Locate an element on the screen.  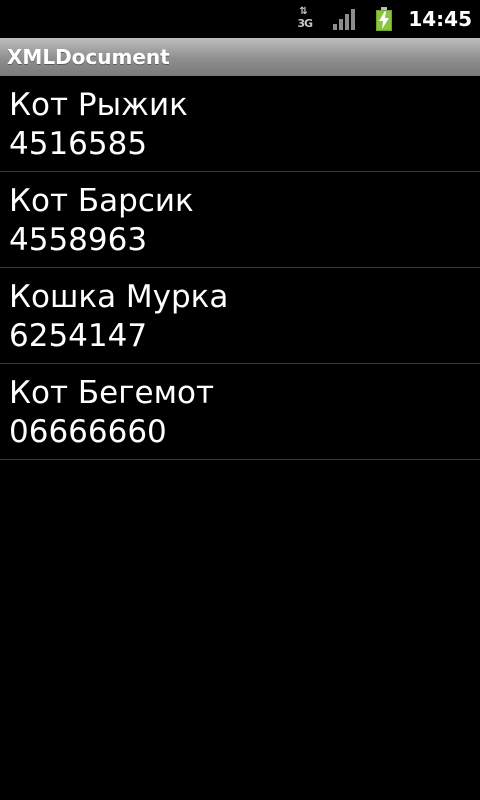
battery-charging-icon is located at coordinates (384, 19).